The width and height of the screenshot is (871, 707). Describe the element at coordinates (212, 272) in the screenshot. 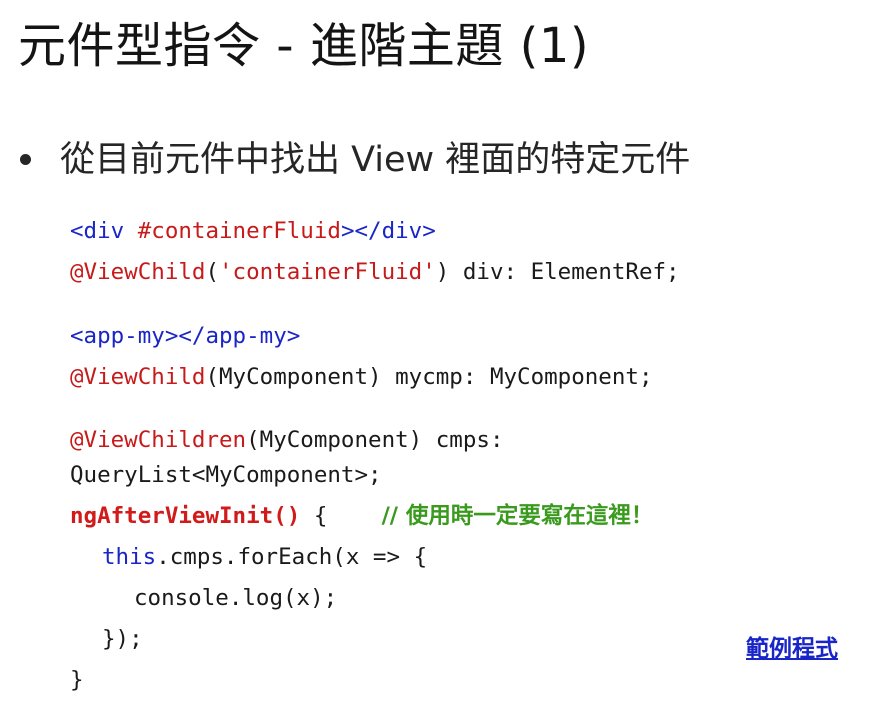

I see `paren-open: (` at that location.